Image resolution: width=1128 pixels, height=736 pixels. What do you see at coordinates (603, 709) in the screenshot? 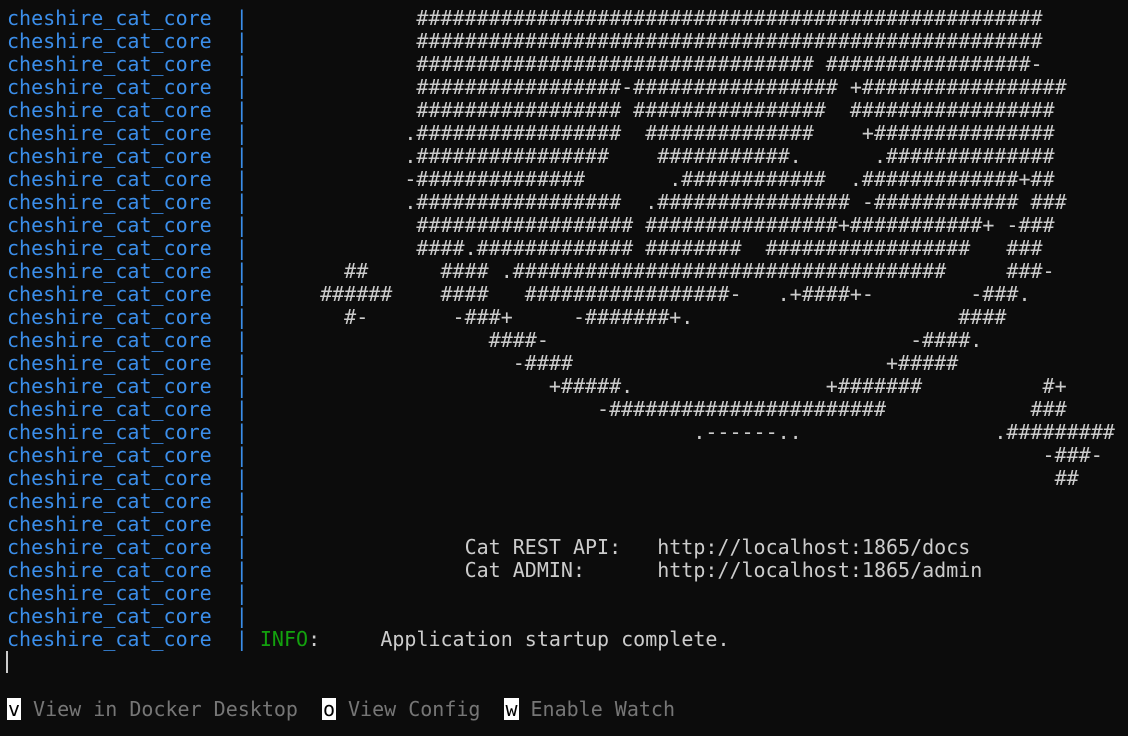
I see `shortcut-label: Enable Watch` at bounding box center [603, 709].